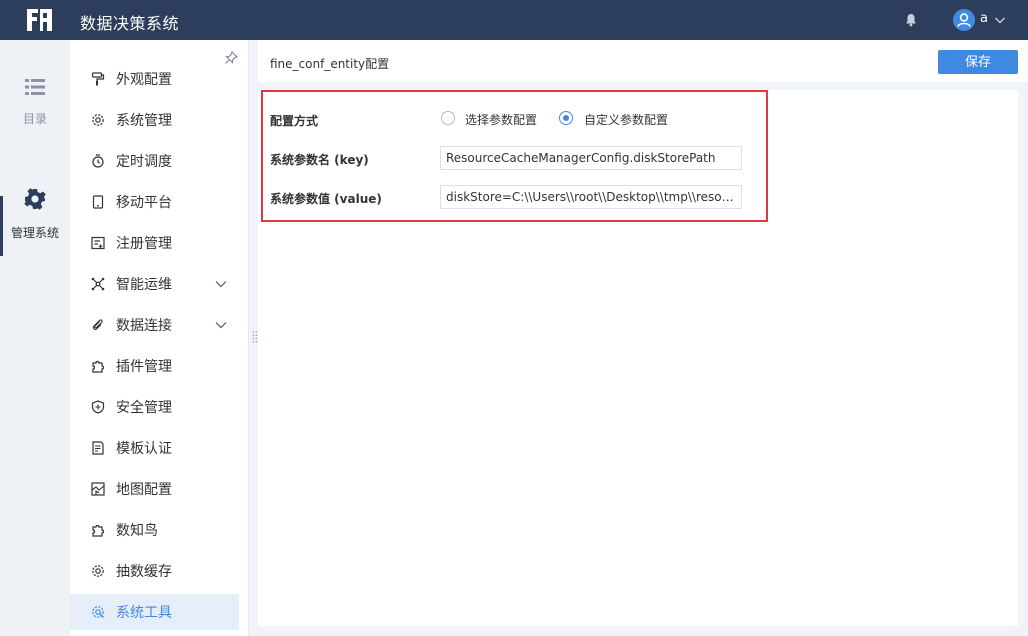  Describe the element at coordinates (294, 121) in the screenshot. I see `config-mode-label: 配置方式` at that location.